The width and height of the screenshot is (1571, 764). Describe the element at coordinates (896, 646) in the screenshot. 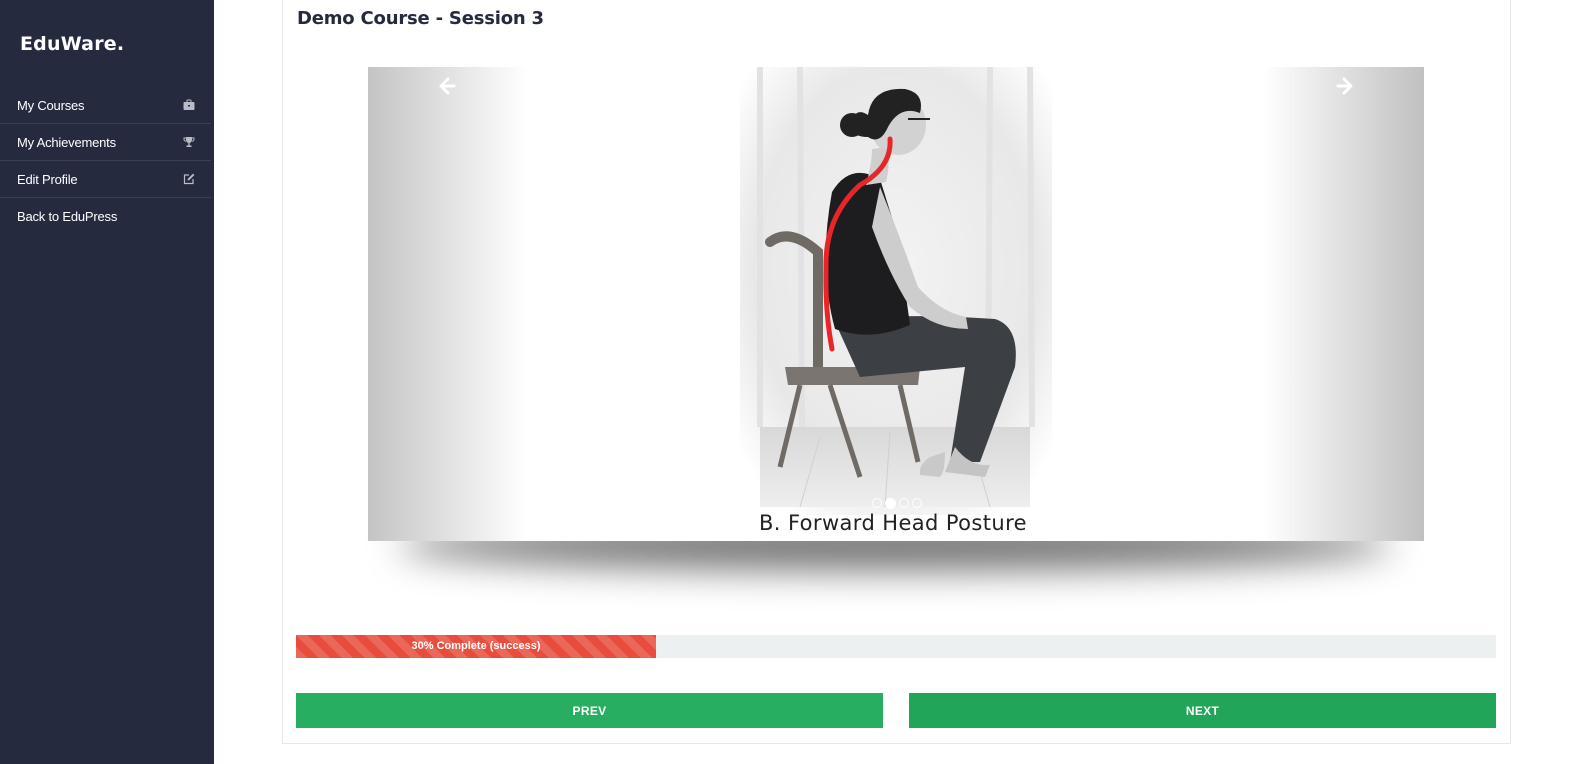

I see `progress-bar: 30% Complete (success)` at that location.